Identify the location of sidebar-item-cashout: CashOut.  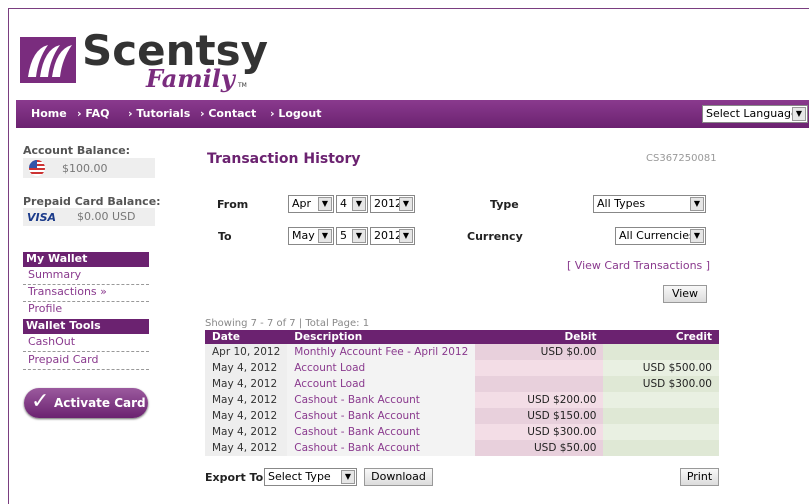
(86, 343).